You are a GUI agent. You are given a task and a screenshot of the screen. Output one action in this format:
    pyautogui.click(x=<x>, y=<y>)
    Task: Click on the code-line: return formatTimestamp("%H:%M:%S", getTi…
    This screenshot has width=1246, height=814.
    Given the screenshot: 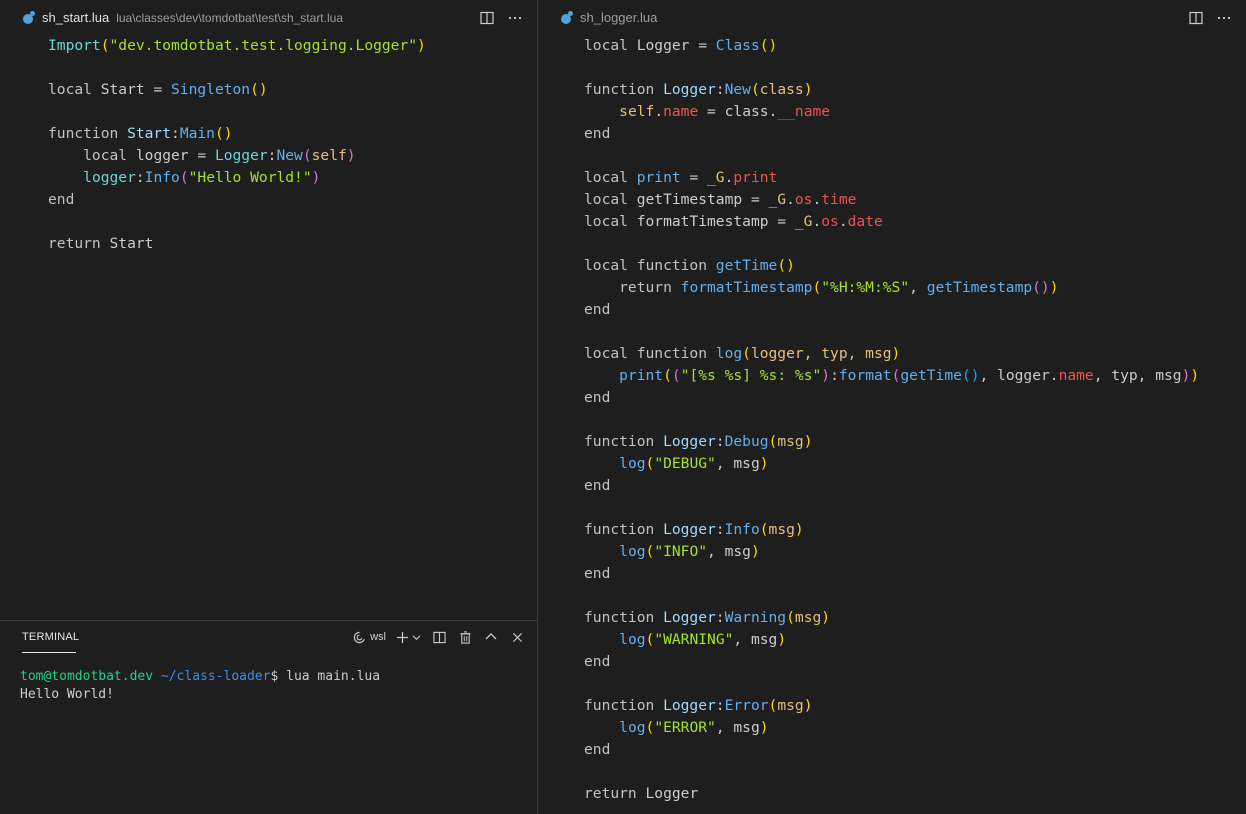 What is the action you would take?
    pyautogui.click(x=821, y=287)
    